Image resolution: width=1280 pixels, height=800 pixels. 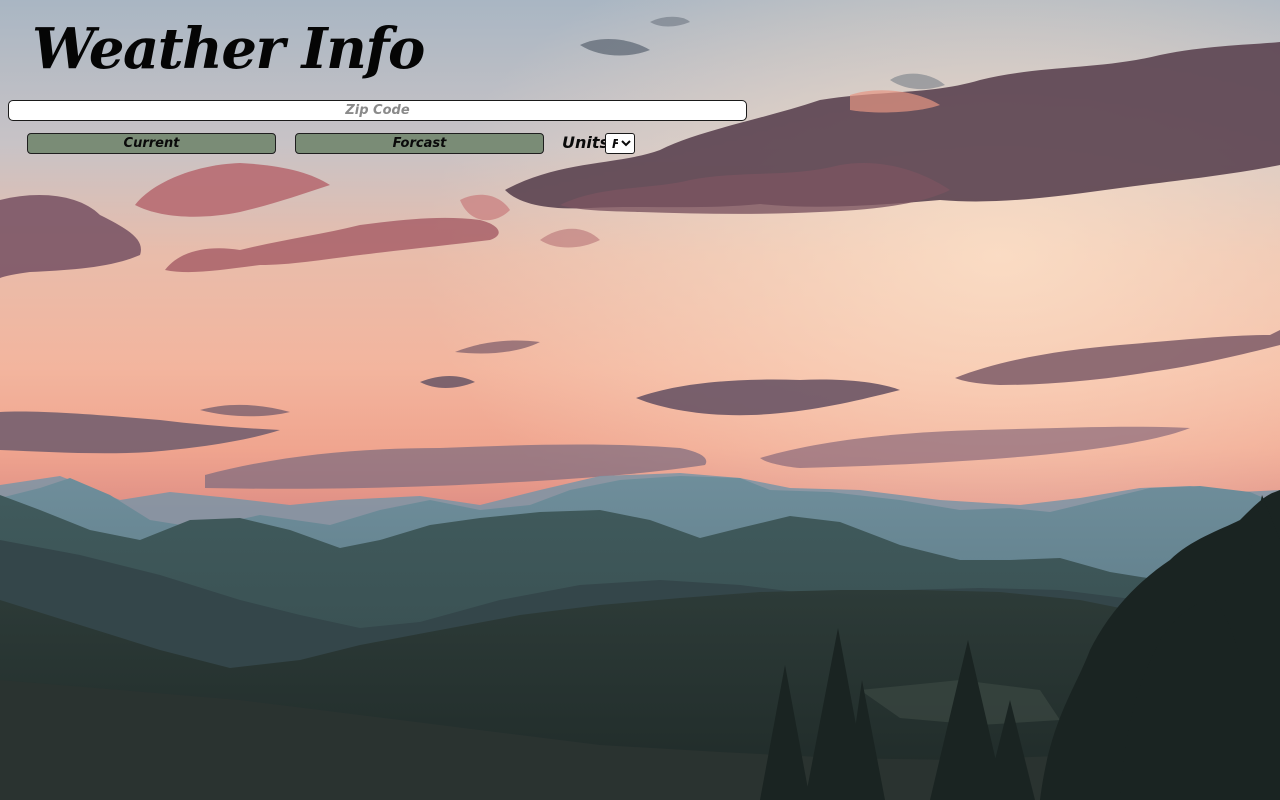 What do you see at coordinates (620, 143) in the screenshot?
I see `units-select: F` at bounding box center [620, 143].